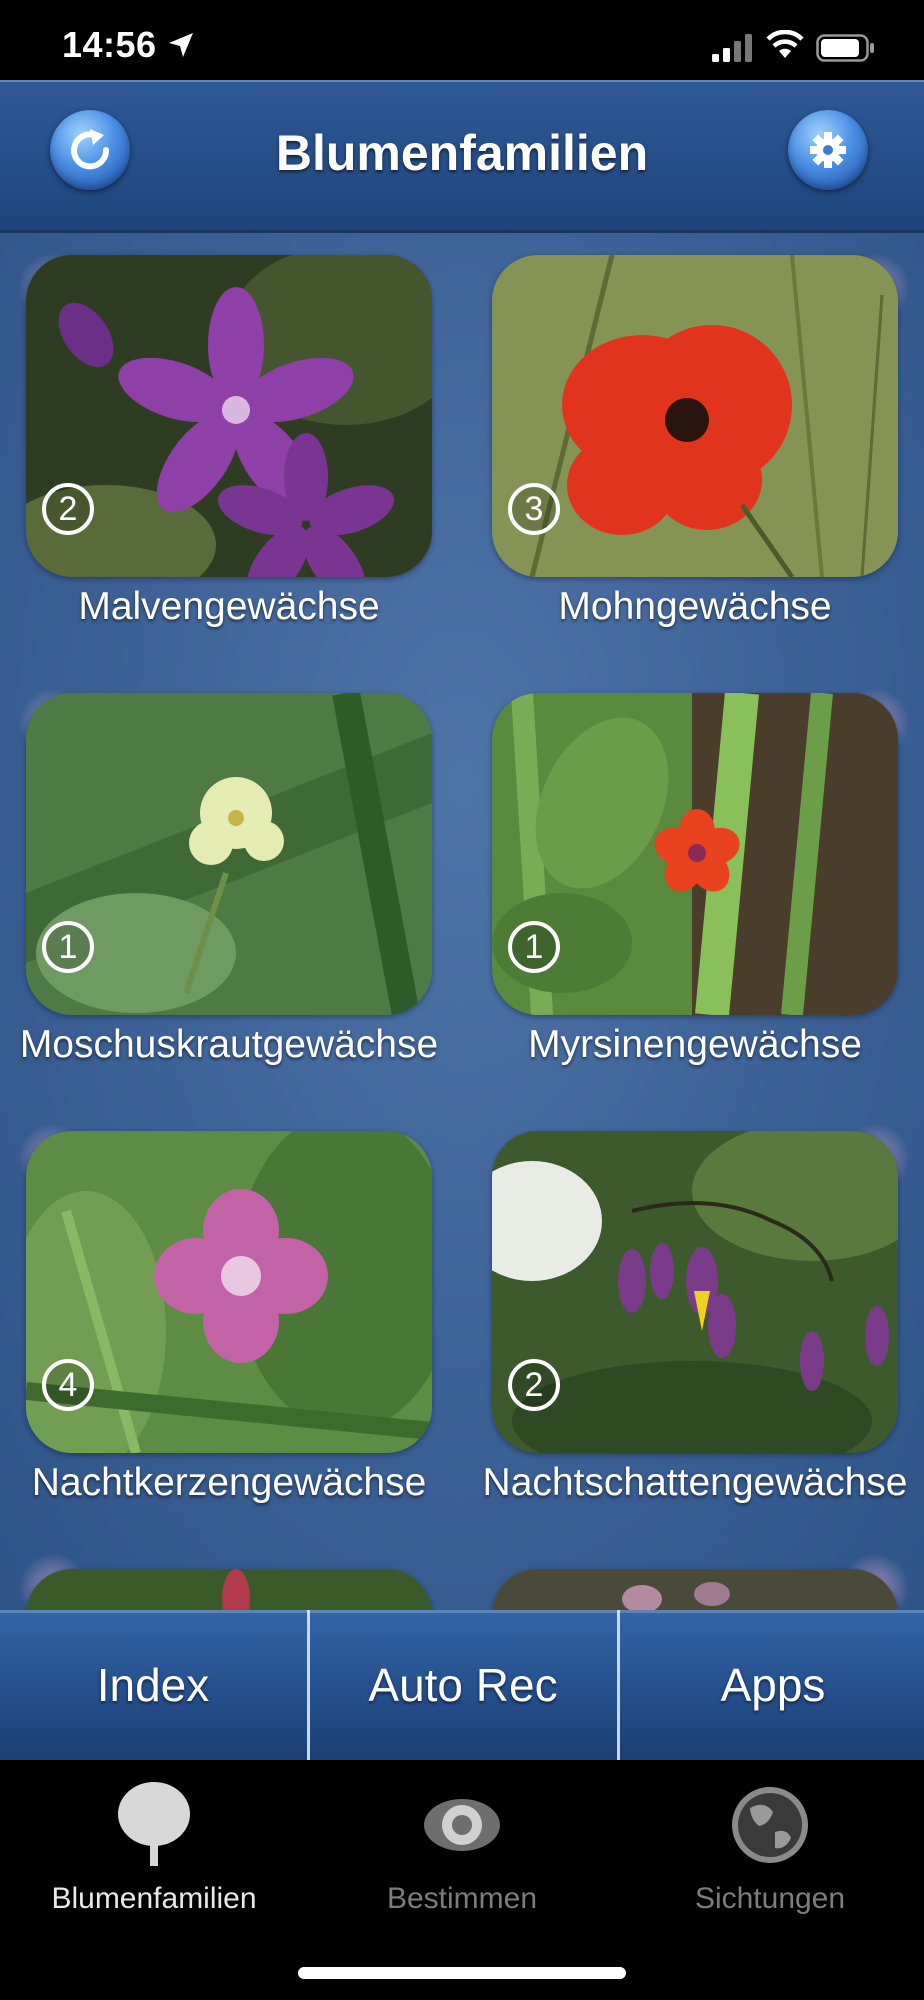 This screenshot has width=924, height=2000. Describe the element at coordinates (229, 606) in the screenshot. I see `family-name: Malvengewächse` at that location.